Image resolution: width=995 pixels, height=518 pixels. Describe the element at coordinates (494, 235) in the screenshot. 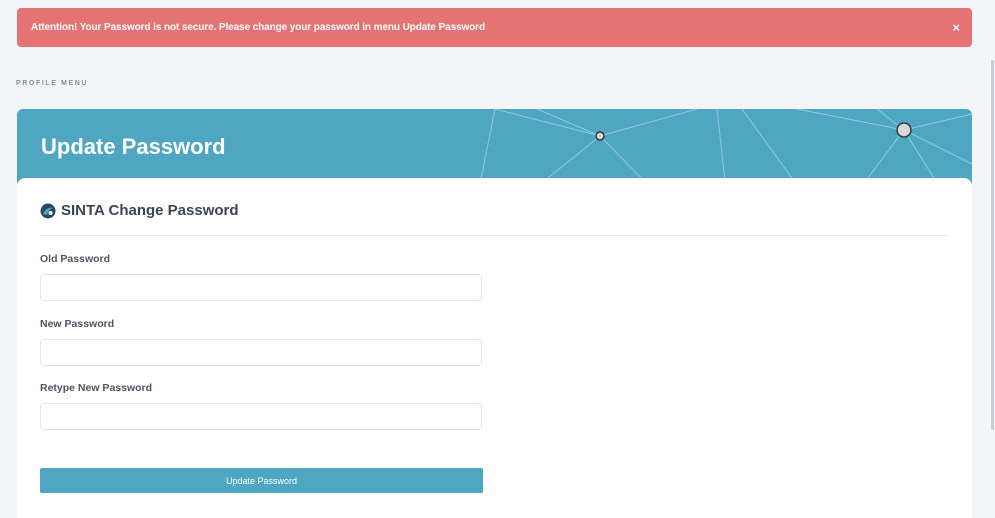

I see `divider` at that location.